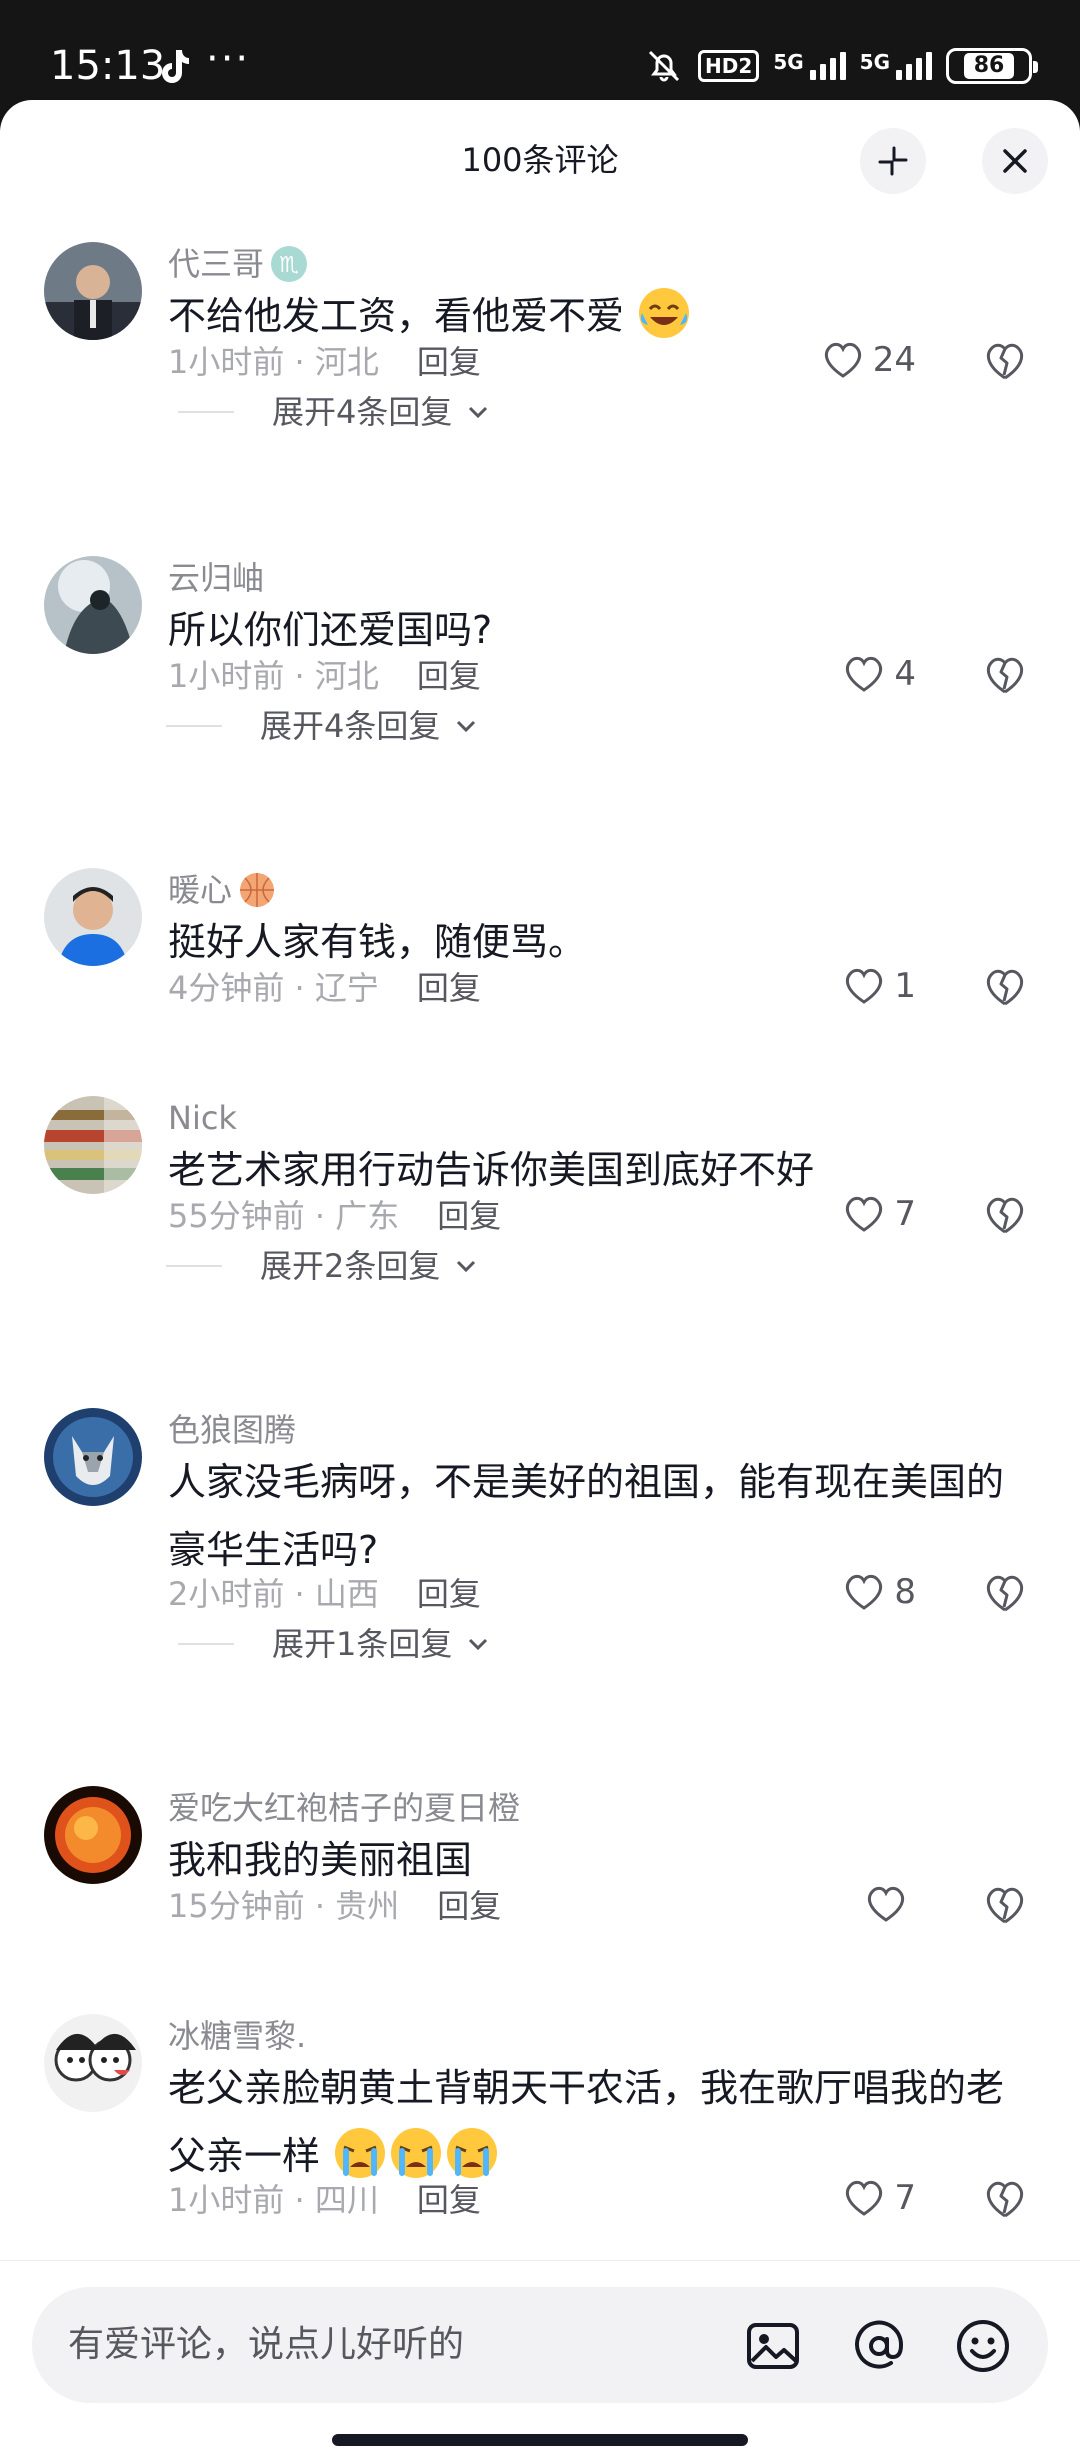 Image resolution: width=1080 pixels, height=2460 pixels. I want to click on comment-input: 有爱评论，说点儿好听的, so click(540, 2345).